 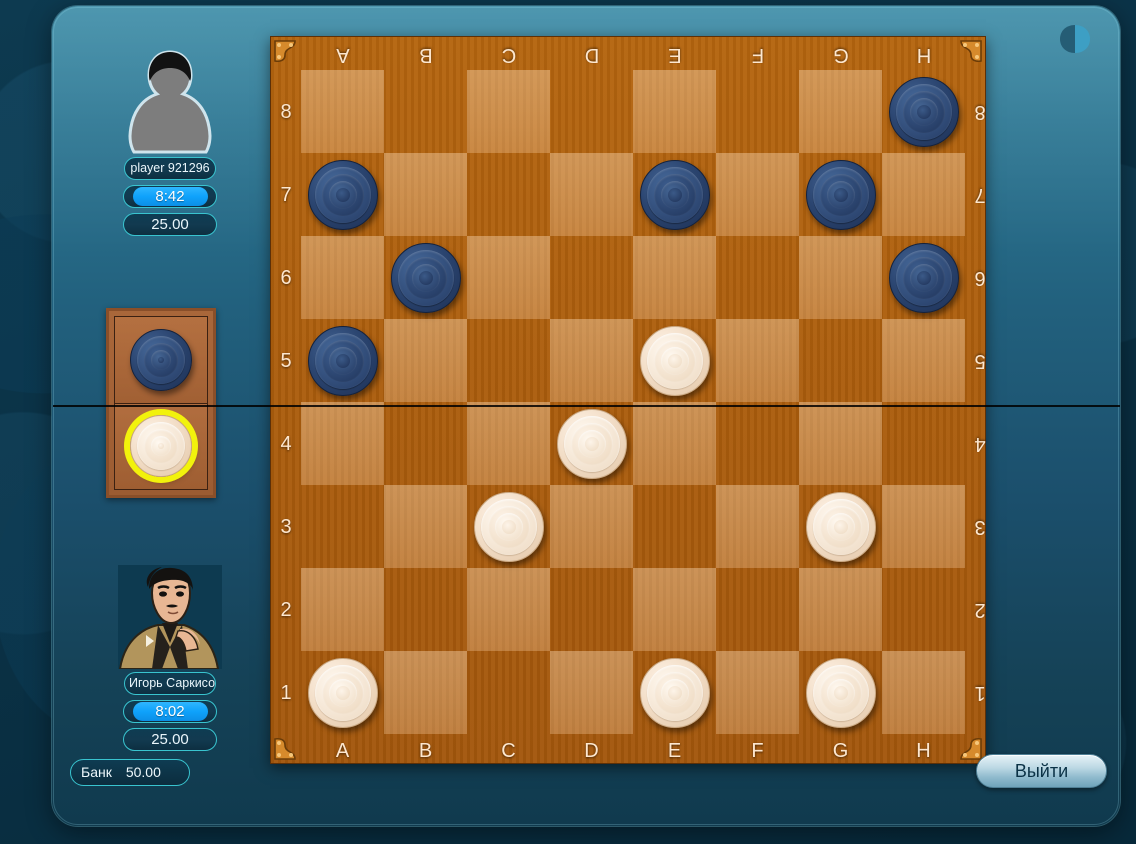 What do you see at coordinates (425, 360) in the screenshot?
I see `board-square-B5` at bounding box center [425, 360].